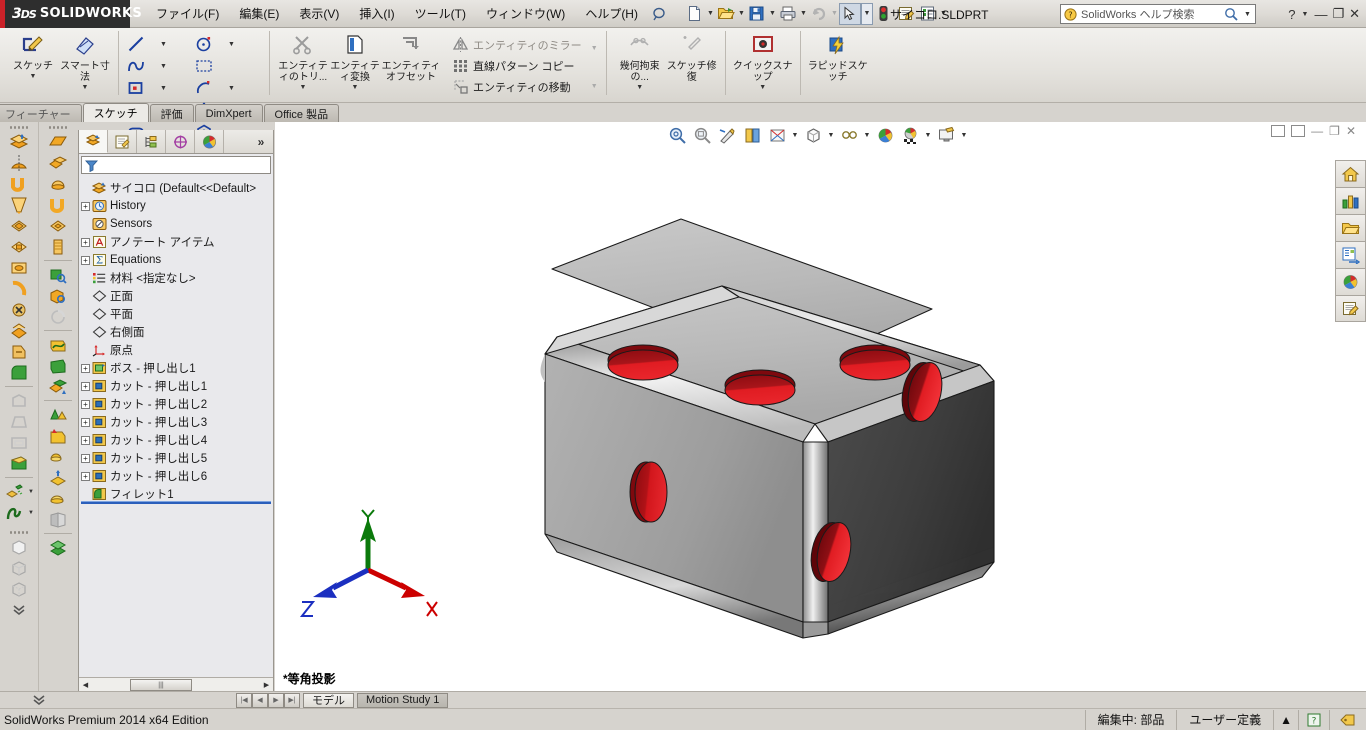  Describe the element at coordinates (639, 87) in the screenshot. I see `geometric-relations-dropdown: ▼` at that location.